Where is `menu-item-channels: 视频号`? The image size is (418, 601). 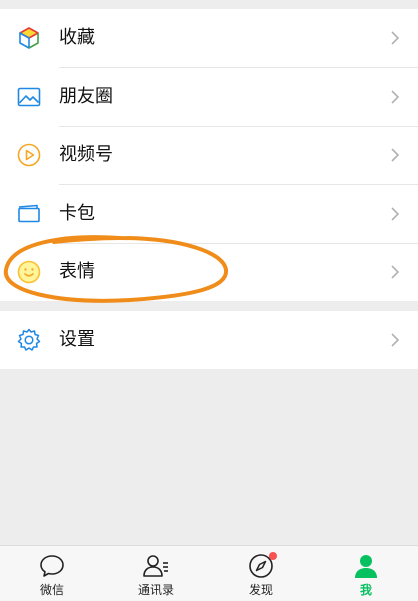
menu-item-channels: 视频号 is located at coordinates (209, 155).